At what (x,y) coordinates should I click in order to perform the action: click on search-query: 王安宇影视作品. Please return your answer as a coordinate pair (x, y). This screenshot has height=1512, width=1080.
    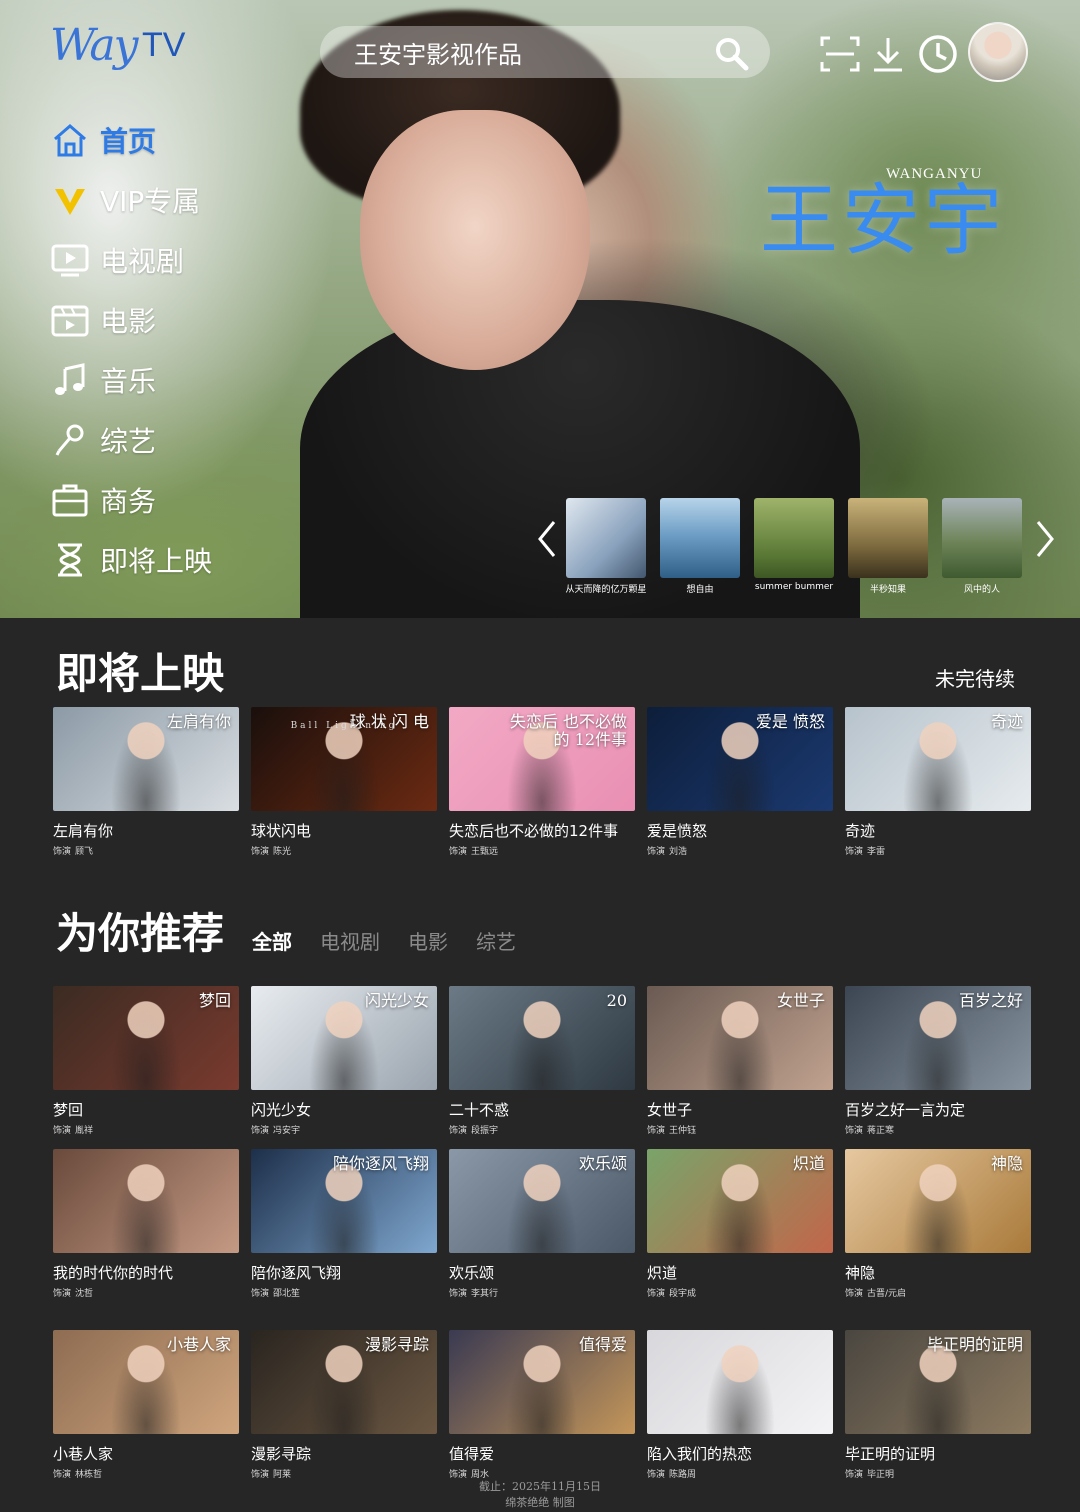
    Looking at the image, I should click on (438, 52).